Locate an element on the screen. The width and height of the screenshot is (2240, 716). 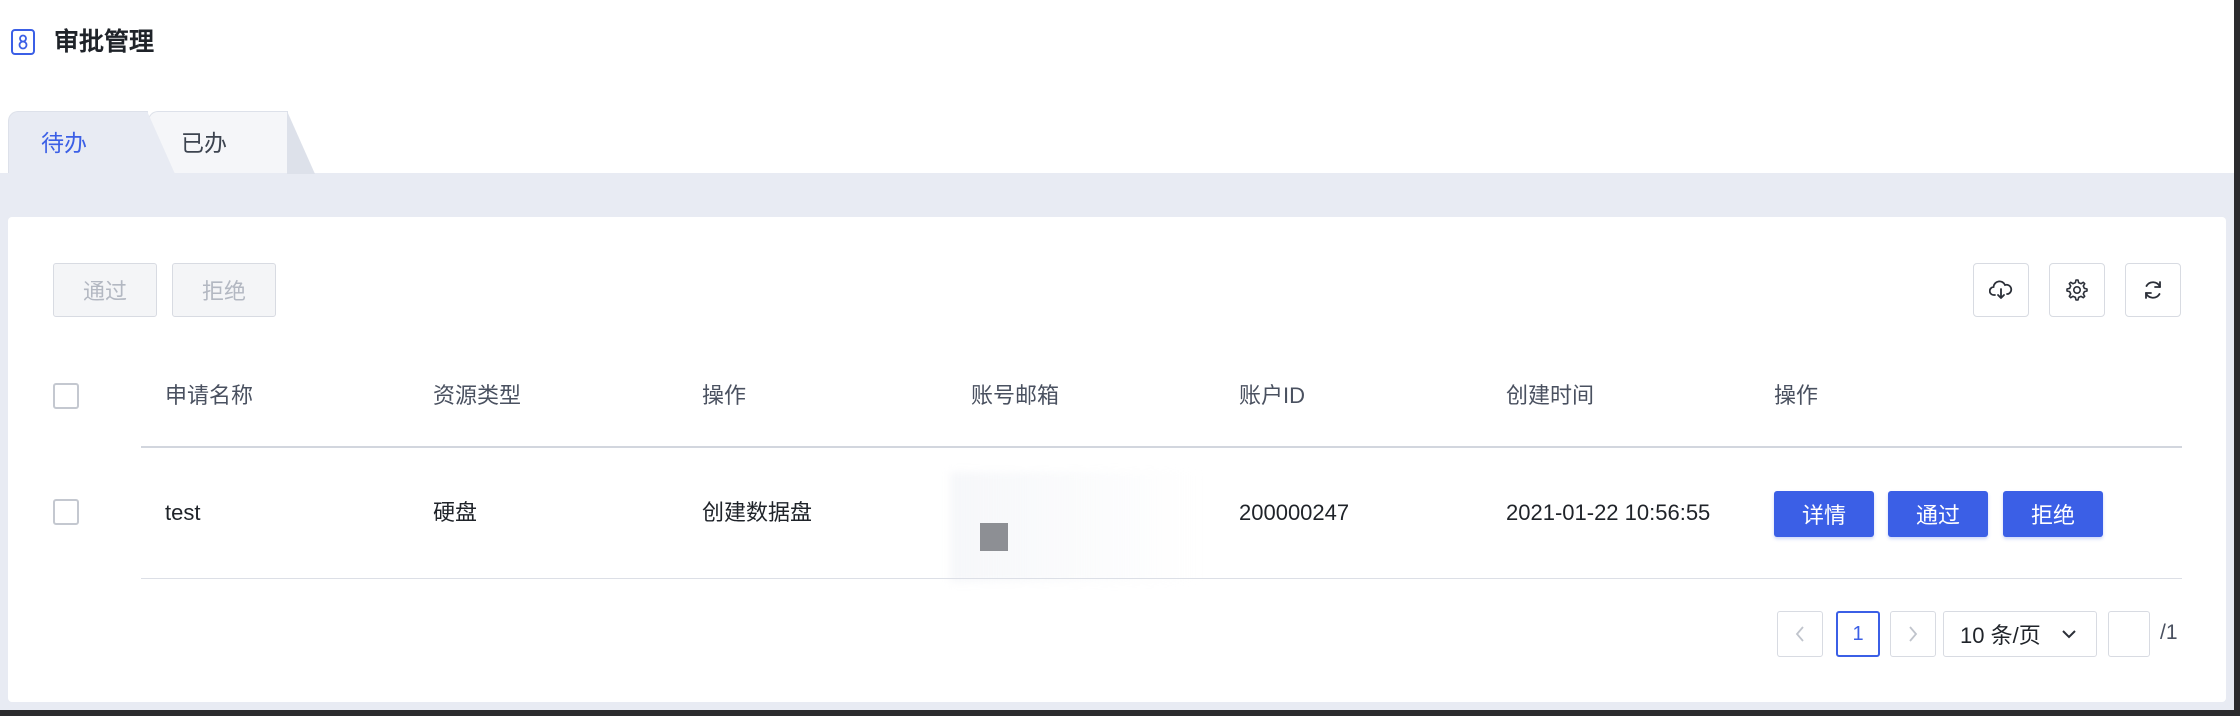
cloud-download-icon is located at coordinates (2001, 289).